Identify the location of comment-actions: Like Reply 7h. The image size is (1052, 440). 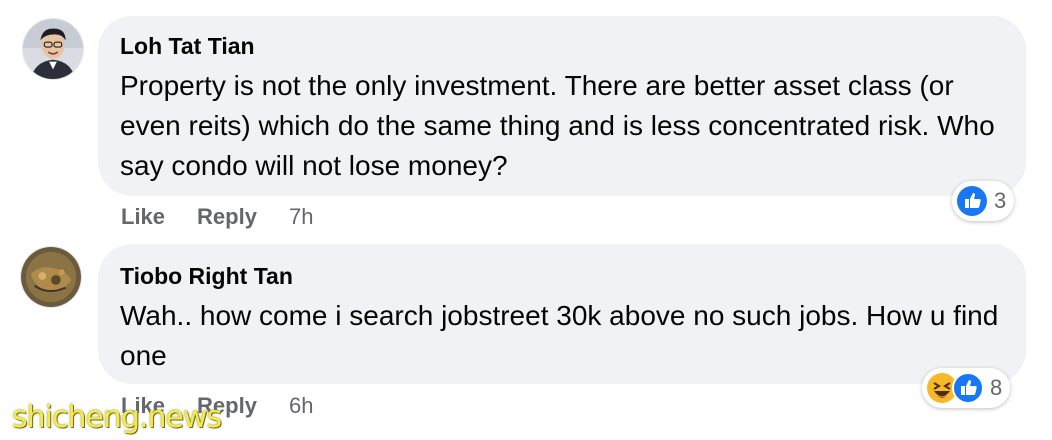
(217, 217).